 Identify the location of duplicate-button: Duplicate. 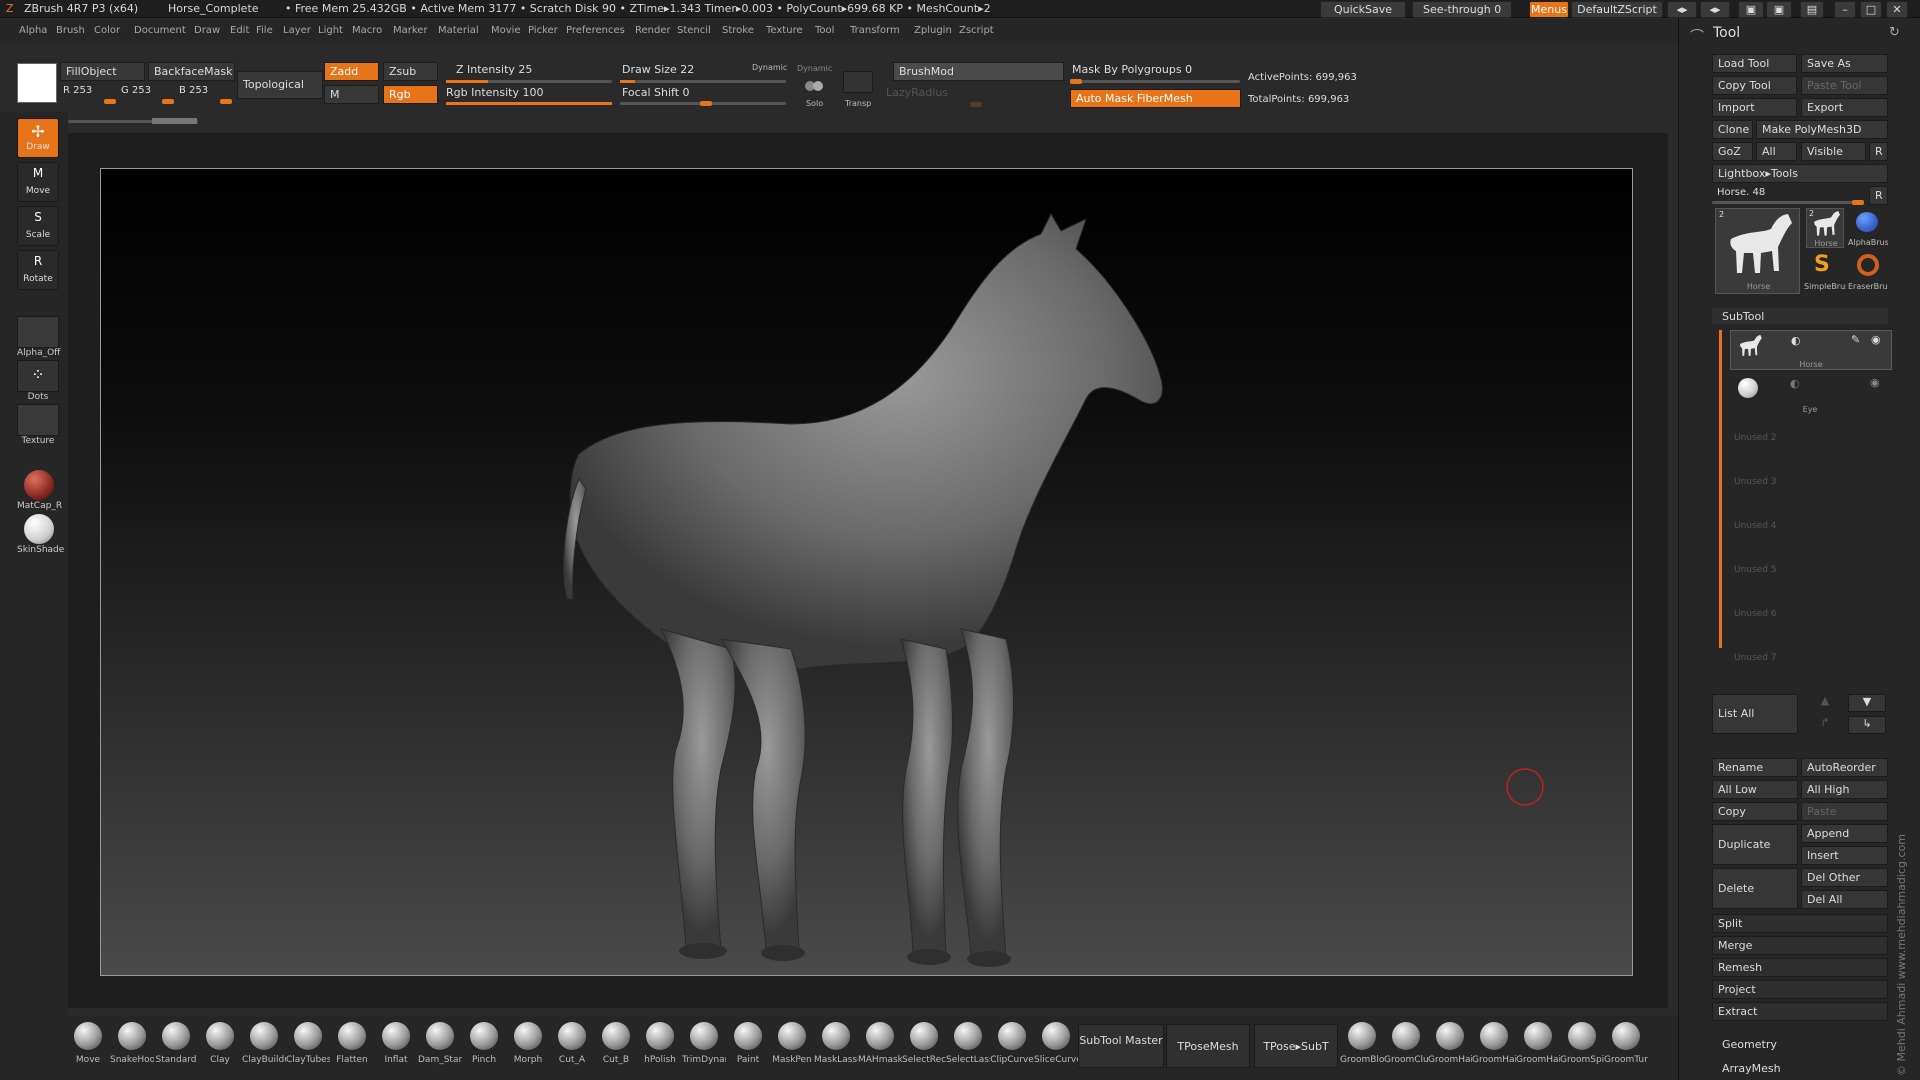
(1755, 844).